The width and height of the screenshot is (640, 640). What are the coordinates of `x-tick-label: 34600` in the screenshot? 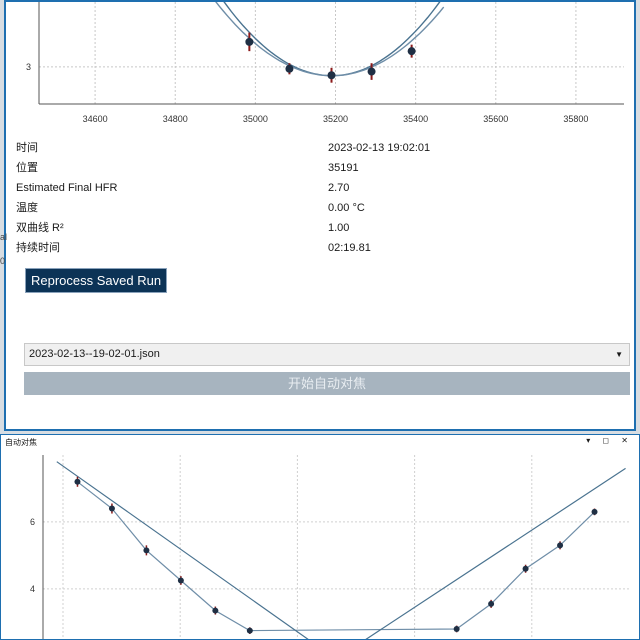 It's located at (95, 119).